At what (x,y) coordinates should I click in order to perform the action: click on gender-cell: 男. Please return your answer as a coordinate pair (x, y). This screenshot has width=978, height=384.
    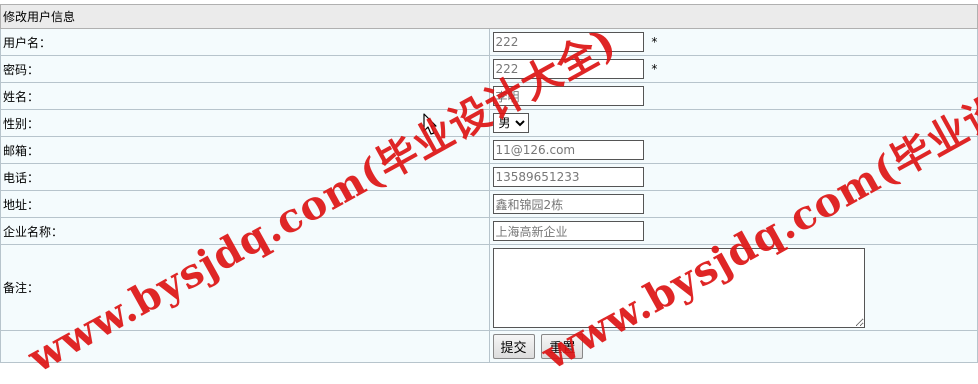
    Looking at the image, I should click on (733, 123).